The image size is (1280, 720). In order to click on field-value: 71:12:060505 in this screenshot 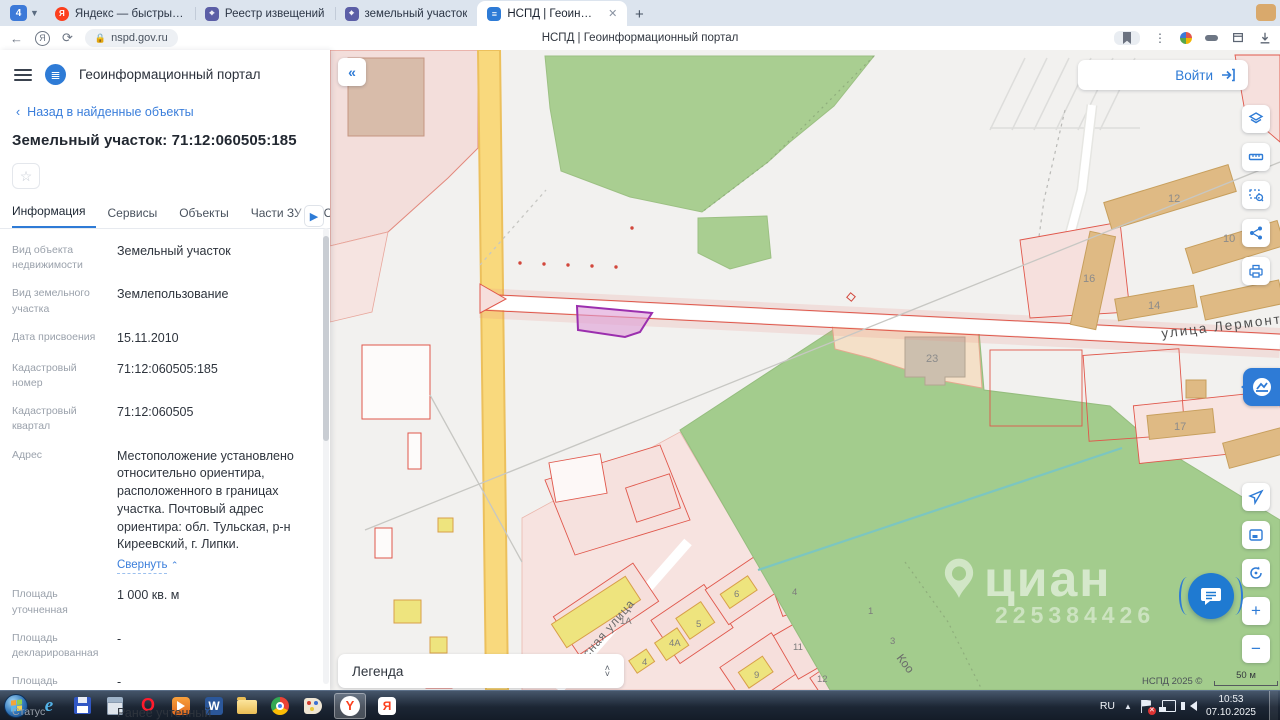, I will do `click(155, 412)`.